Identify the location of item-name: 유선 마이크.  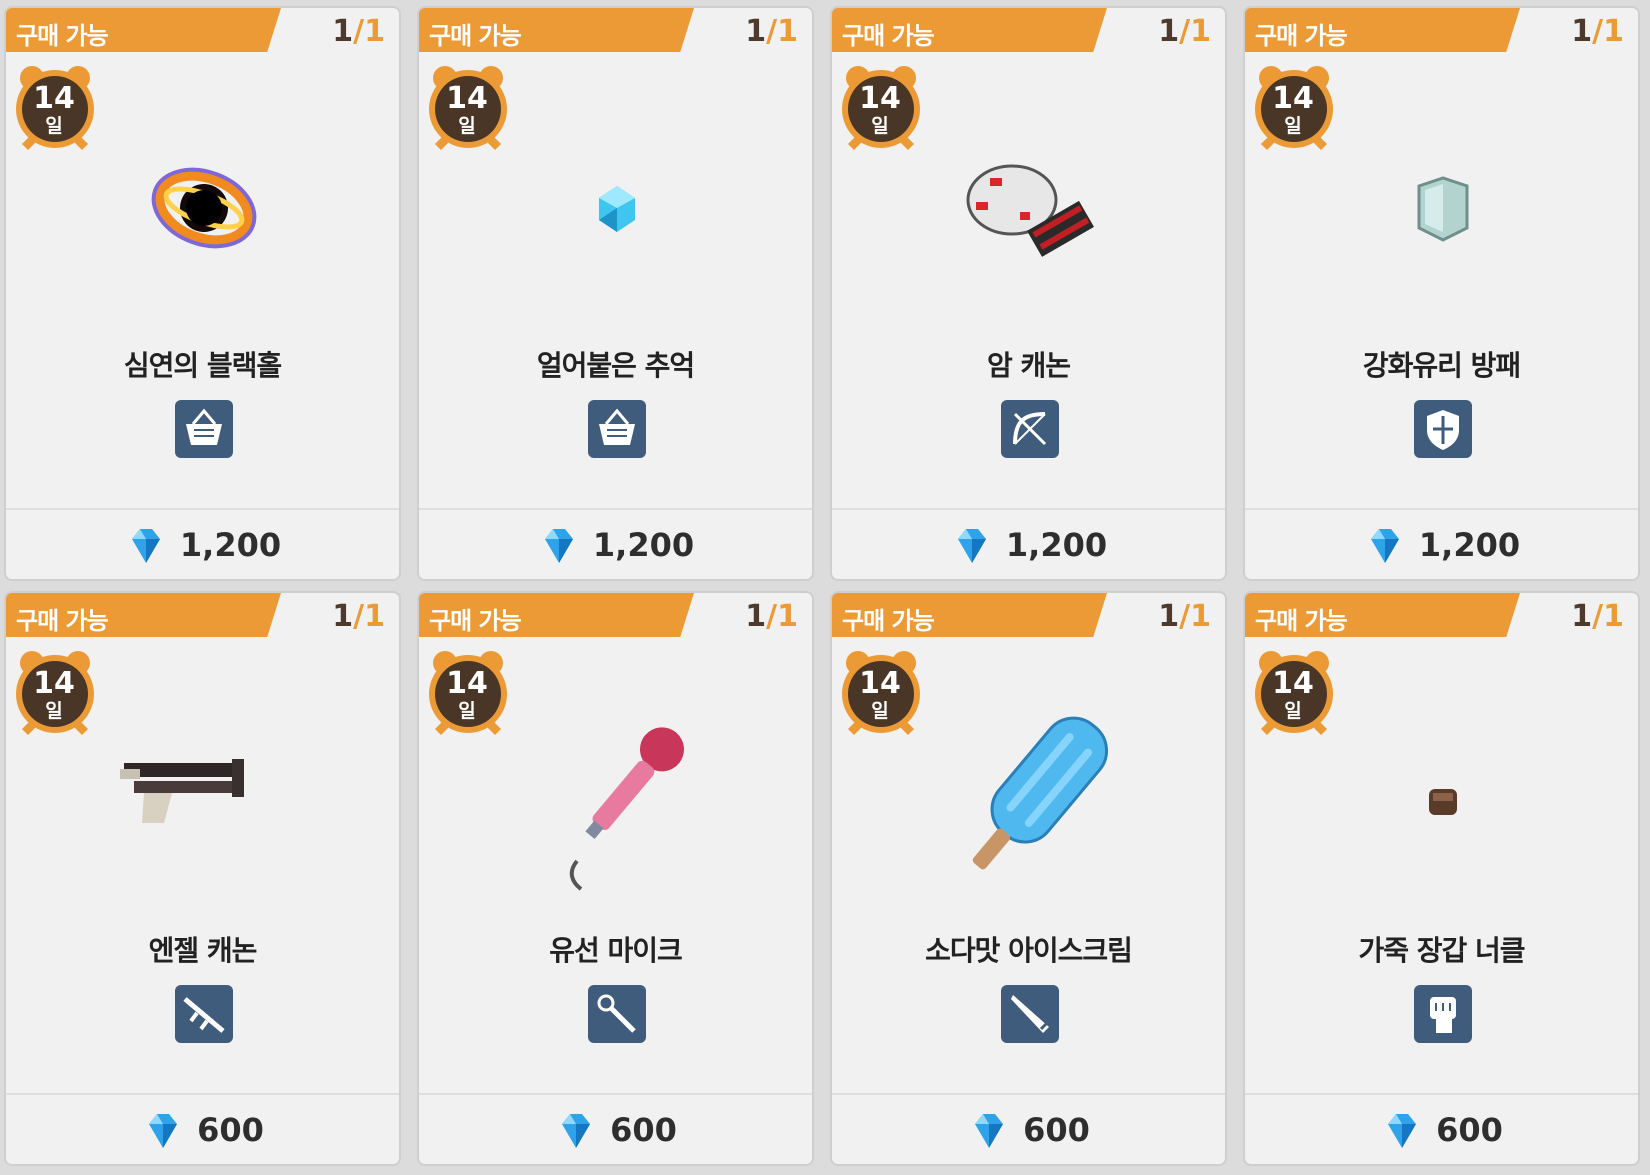
(616, 950).